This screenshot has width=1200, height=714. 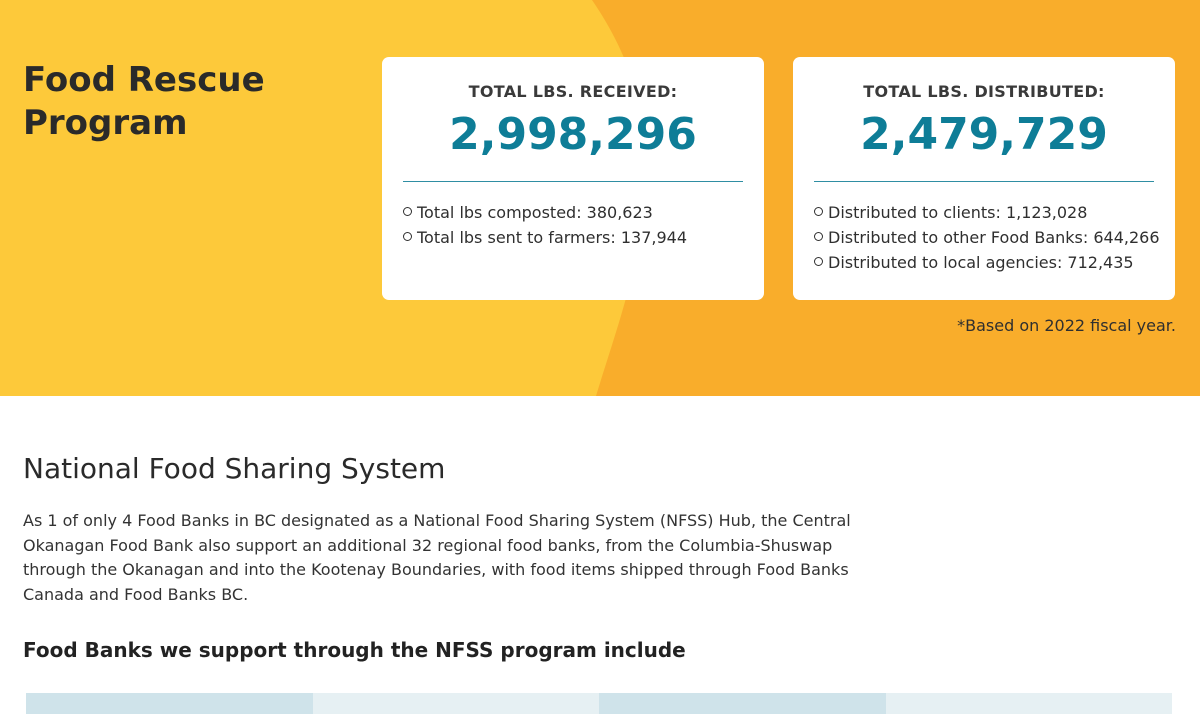 I want to click on list-item: Distributed to other Food Banks: 644,266, so click(x=987, y=237).